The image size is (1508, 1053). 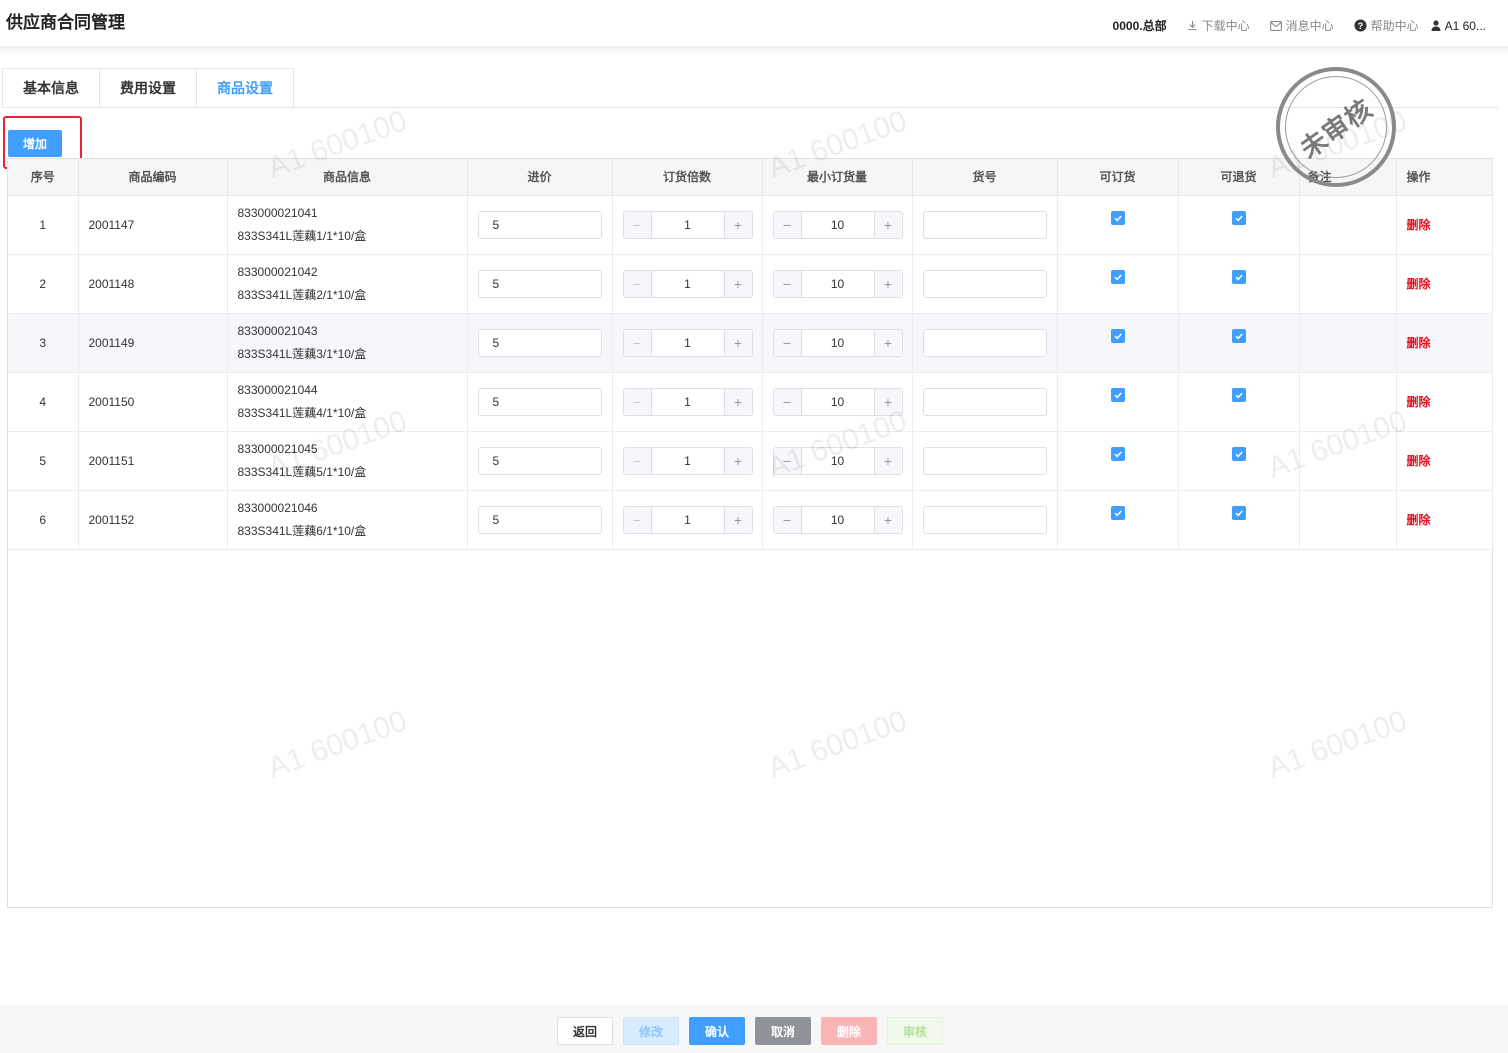 What do you see at coordinates (1386, 25) in the screenshot?
I see `help-center-link: ? 帮助中心` at bounding box center [1386, 25].